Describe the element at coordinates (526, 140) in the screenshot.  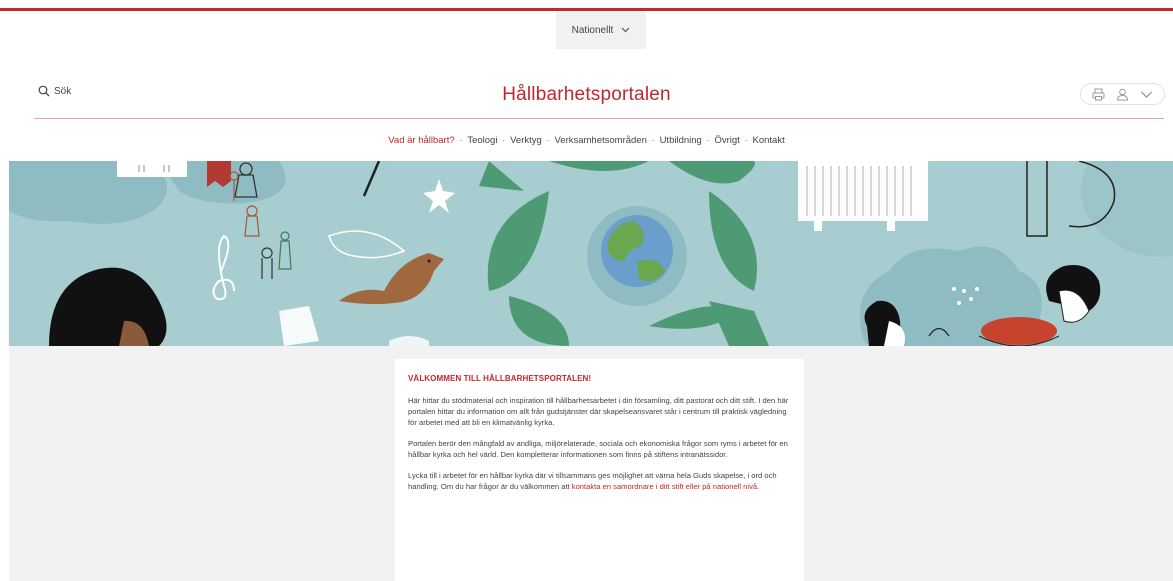
I see `nav-item-verktyg: Verktyg` at that location.